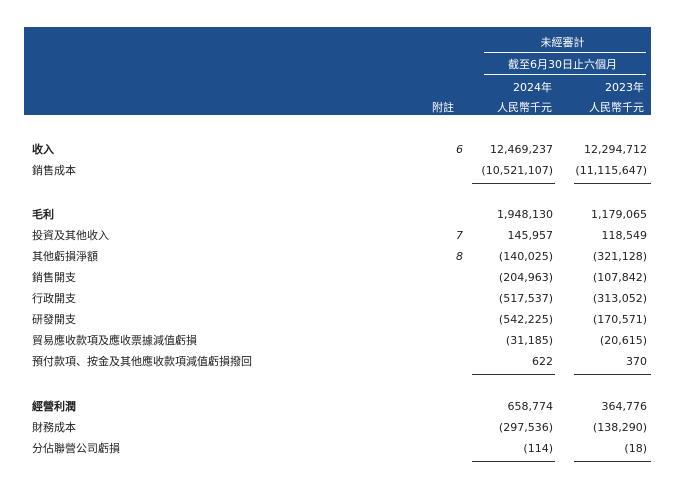 The height and width of the screenshot is (480, 692). I want to click on row-label: 分佔聯營公司虧損, so click(76, 448).